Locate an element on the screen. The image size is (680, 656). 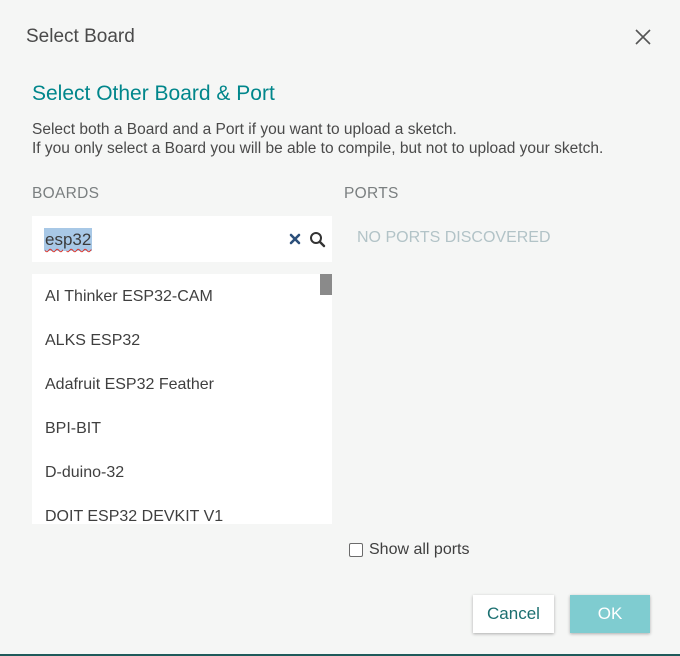
board-list-item: ALKS ESP32 is located at coordinates (92, 341).